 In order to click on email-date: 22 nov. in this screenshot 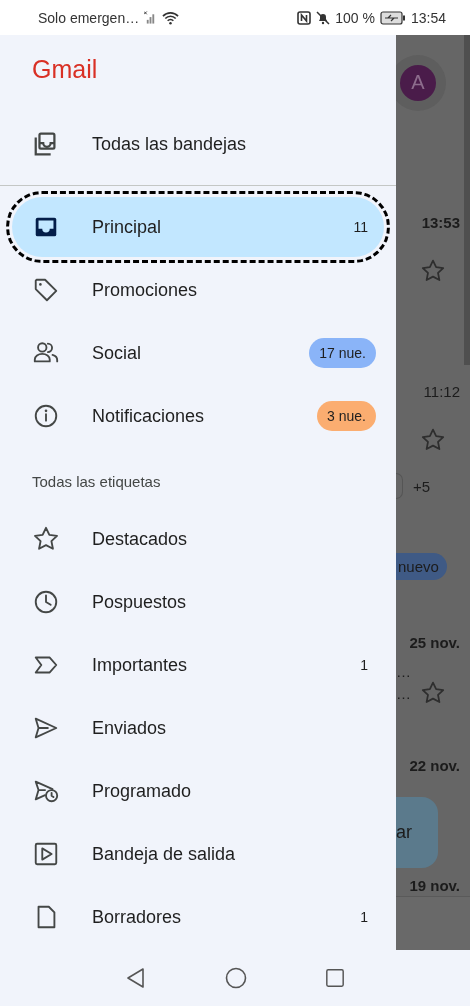, I will do `click(434, 765)`.